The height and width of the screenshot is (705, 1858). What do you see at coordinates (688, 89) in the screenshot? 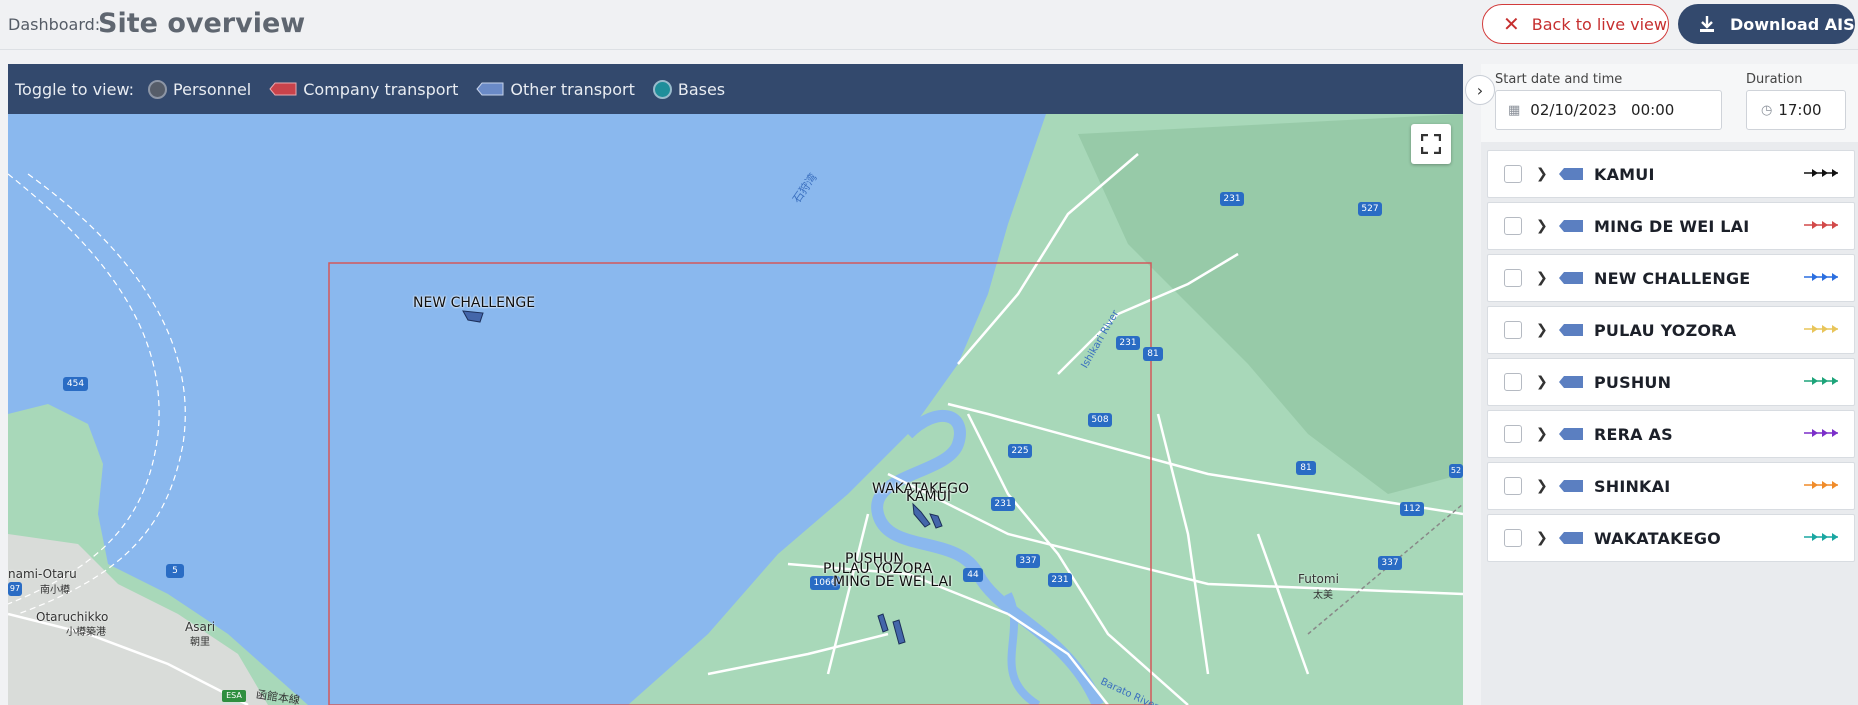
I see `toggle-bases: Bases` at bounding box center [688, 89].